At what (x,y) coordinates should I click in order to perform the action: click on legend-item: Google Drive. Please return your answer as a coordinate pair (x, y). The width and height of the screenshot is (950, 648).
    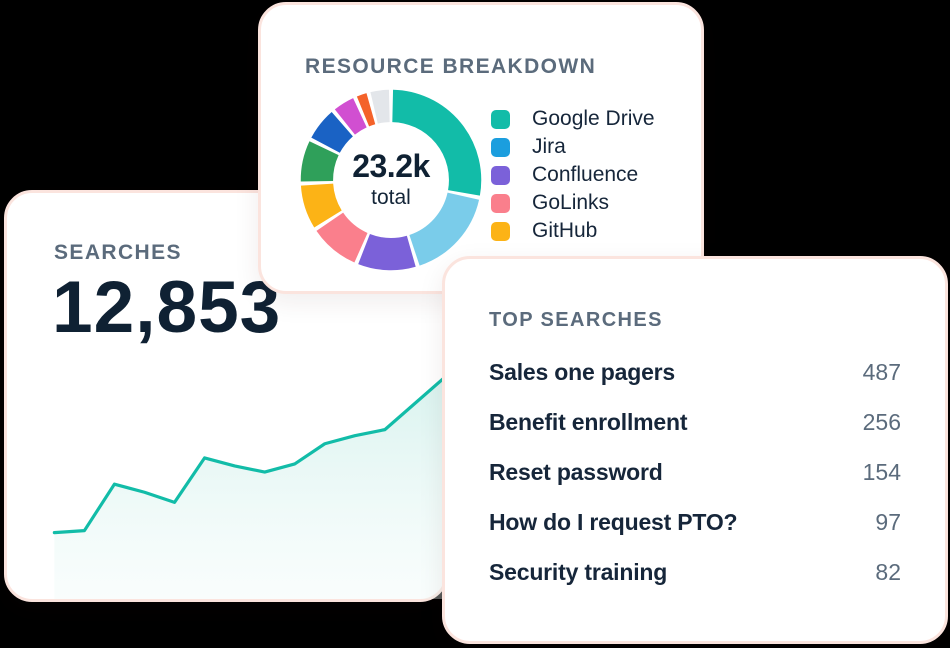
    Looking at the image, I should click on (573, 119).